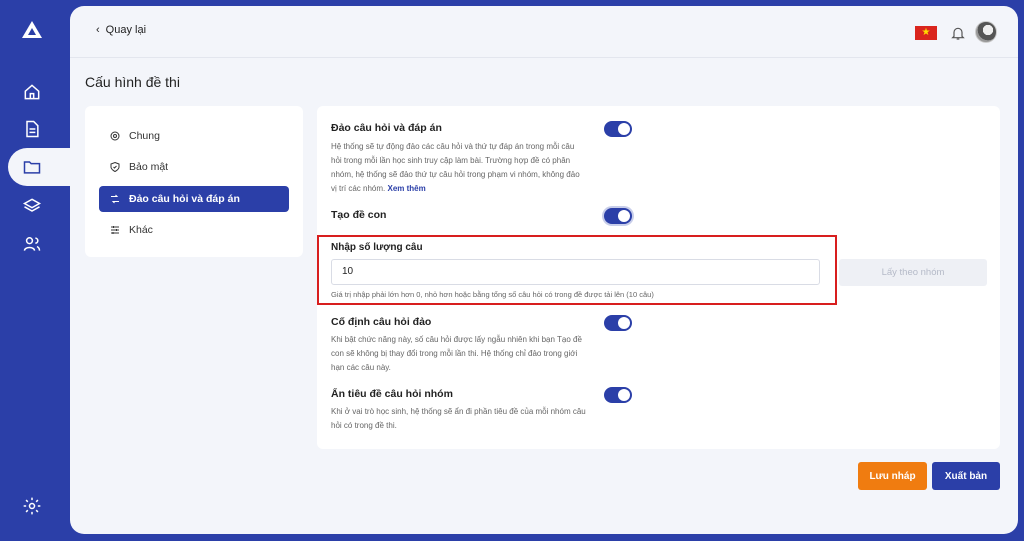 The image size is (1024, 541). What do you see at coordinates (36, 270) in the screenshot?
I see `side-rail` at bounding box center [36, 270].